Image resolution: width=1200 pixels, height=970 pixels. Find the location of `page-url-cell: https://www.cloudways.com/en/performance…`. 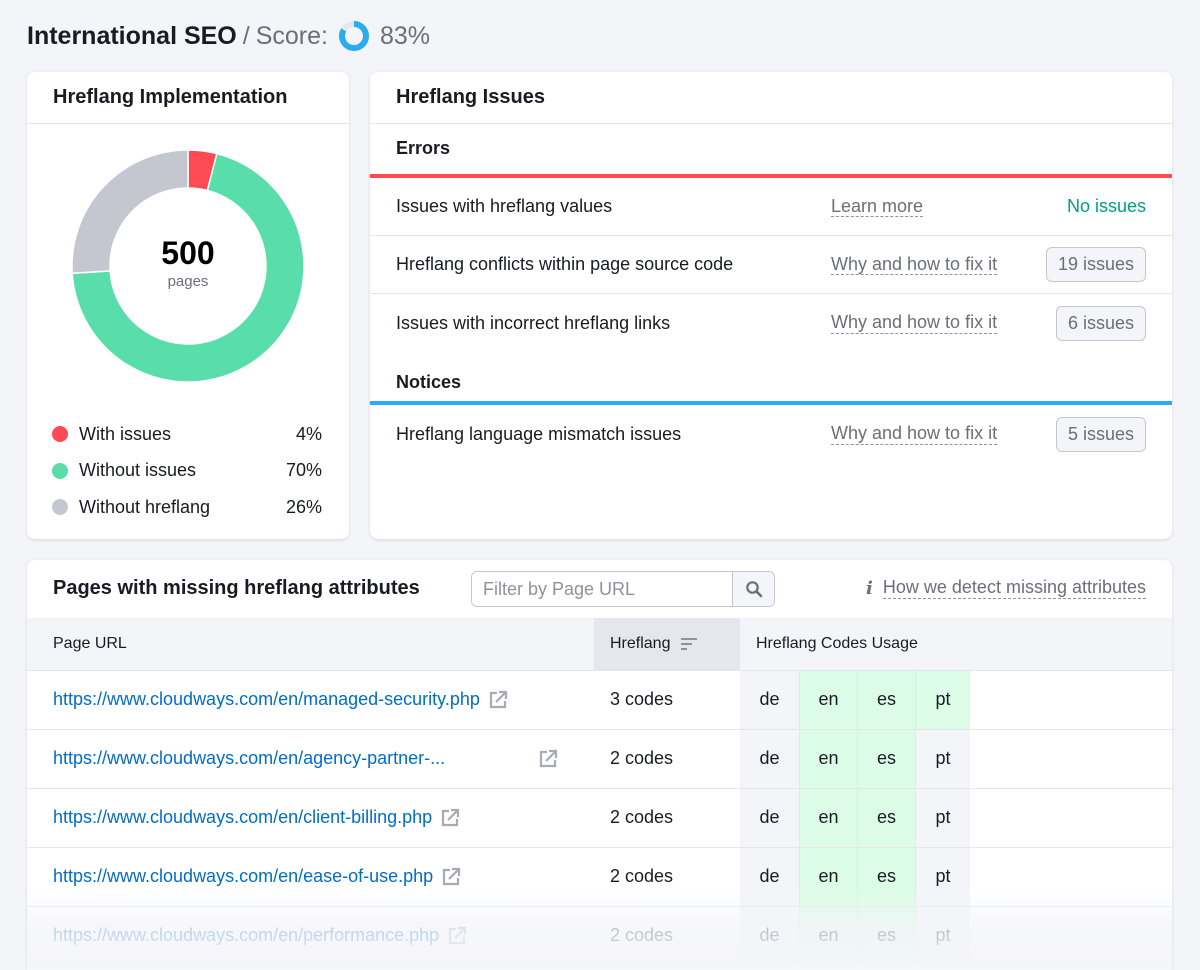

page-url-cell: https://www.cloudways.com/en/performance… is located at coordinates (310, 936).